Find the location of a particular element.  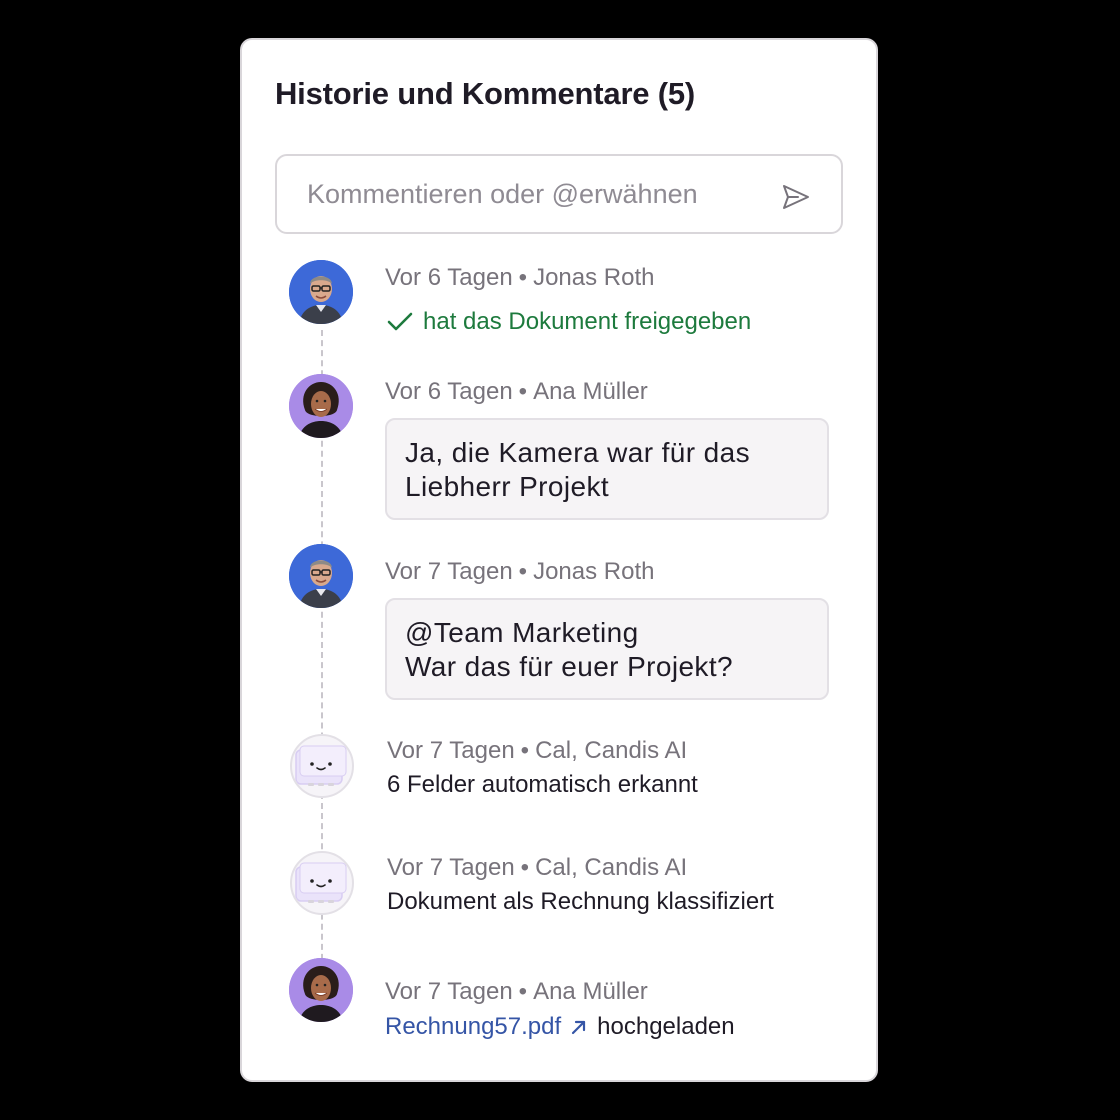

entry-meta: Vor 6 Tagen • Jonas Roth is located at coordinates (519, 278).